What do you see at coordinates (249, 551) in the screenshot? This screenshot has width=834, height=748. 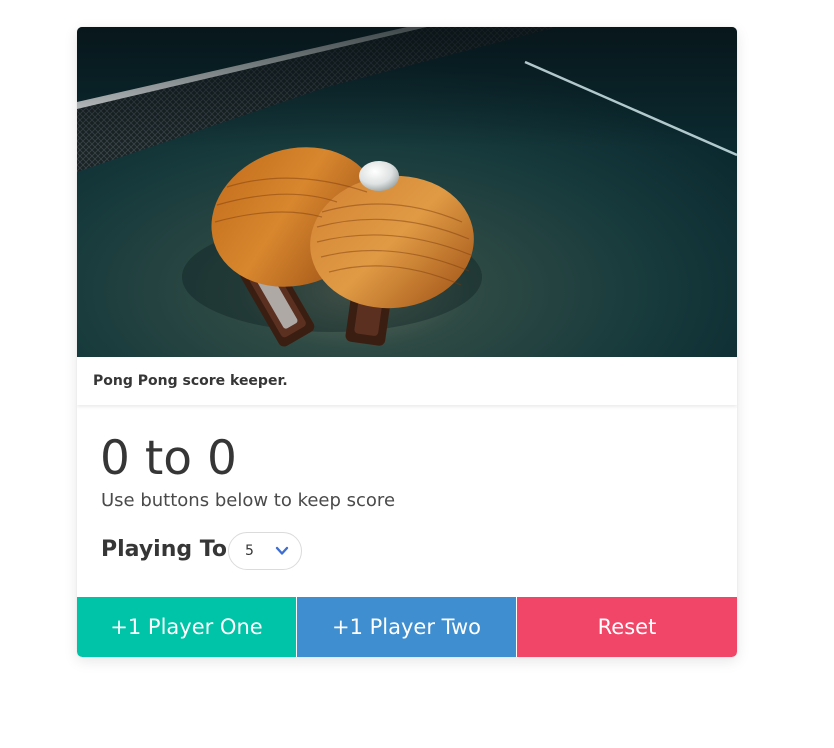 I see `playing-to-value: 5` at bounding box center [249, 551].